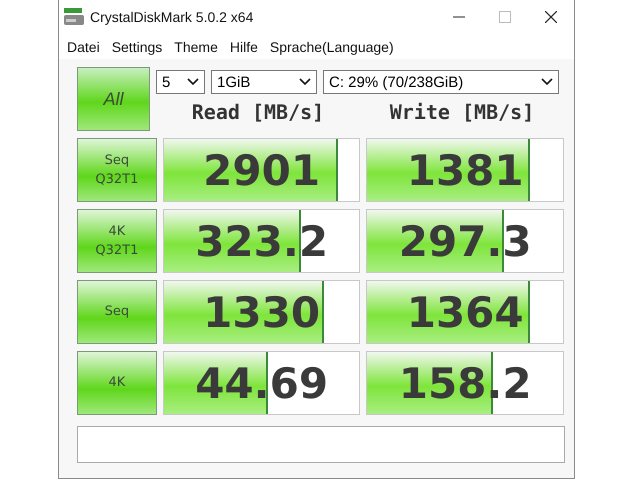 This screenshot has width=640, height=480. I want to click on result-value: 1364, so click(465, 312).